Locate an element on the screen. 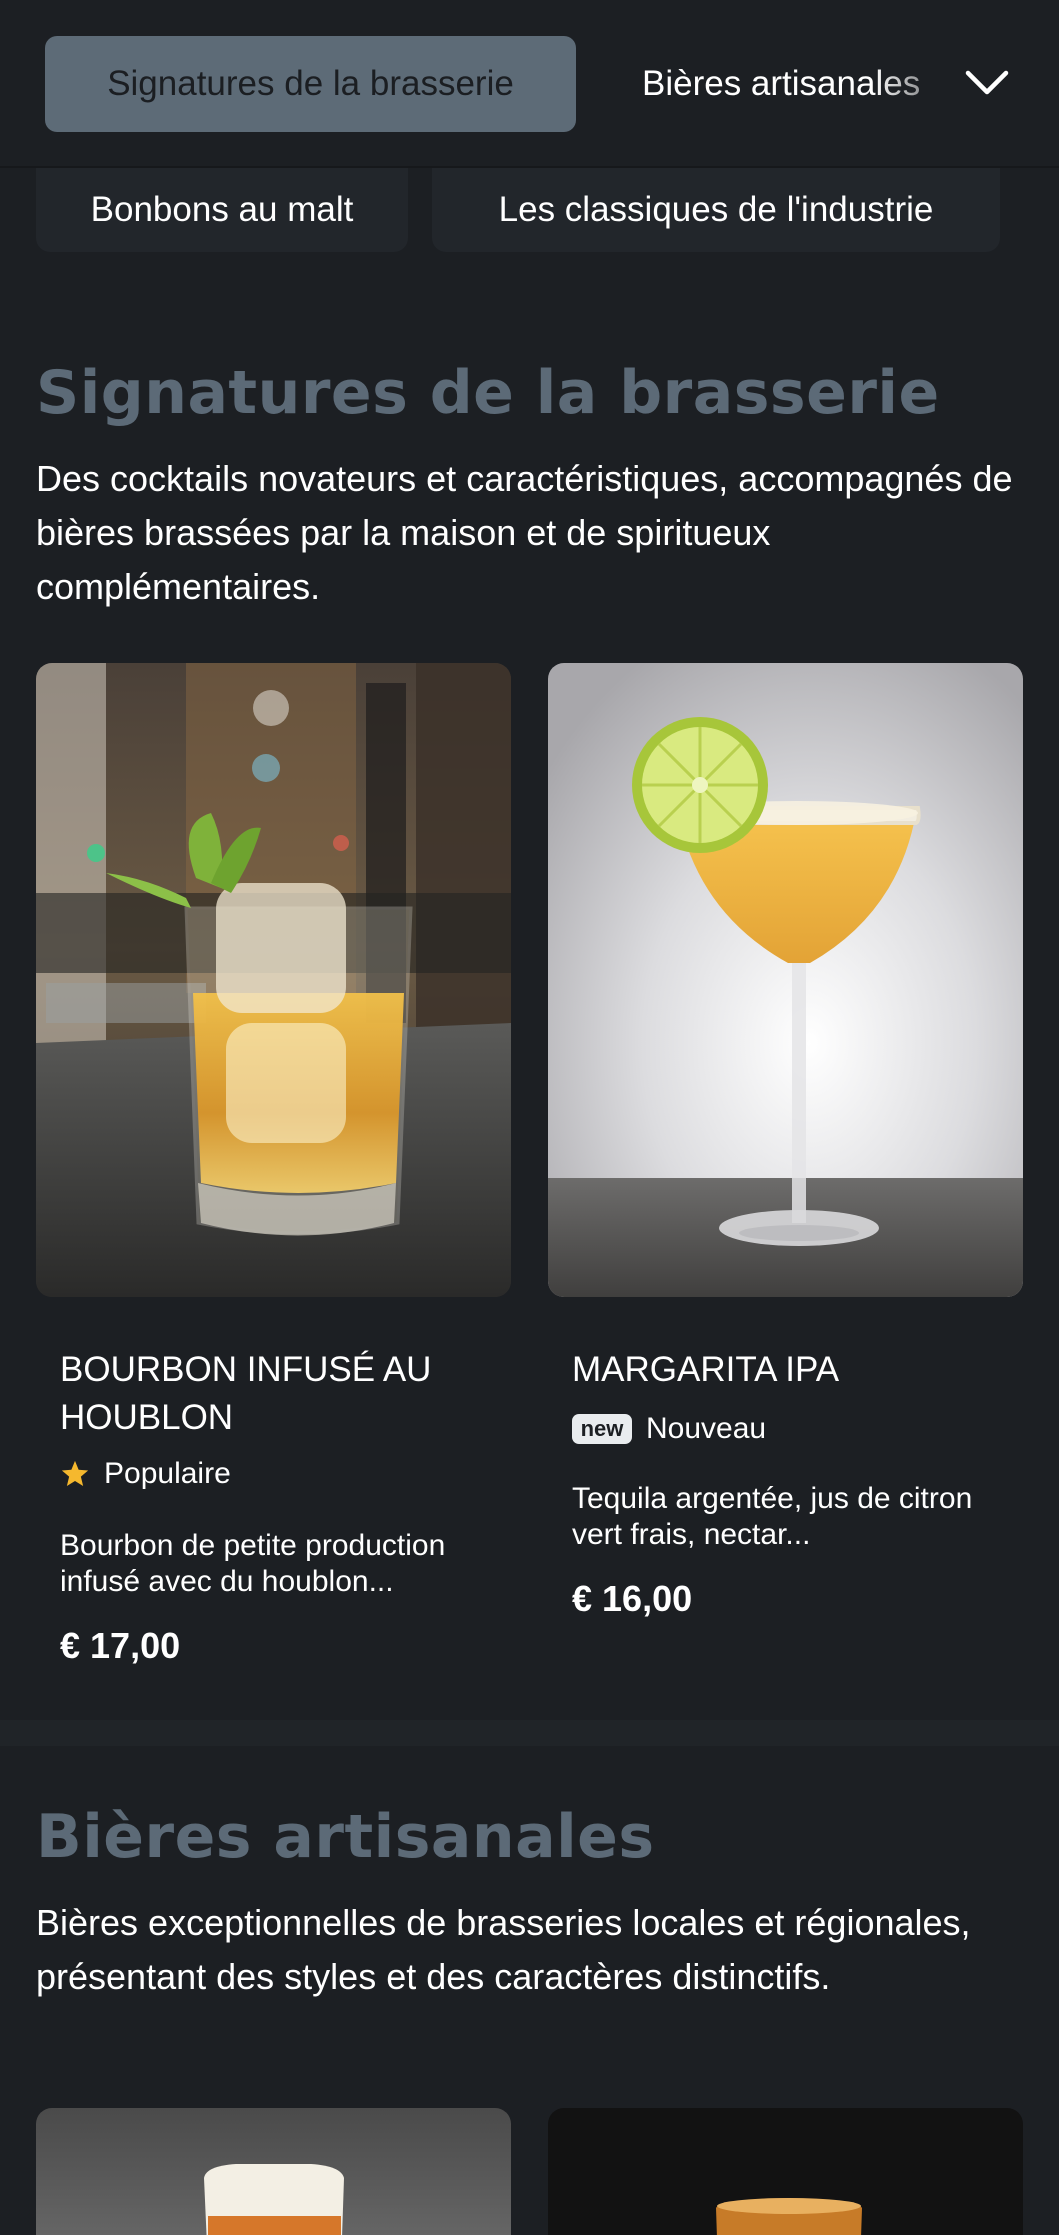  star-icon is located at coordinates (75, 1474).